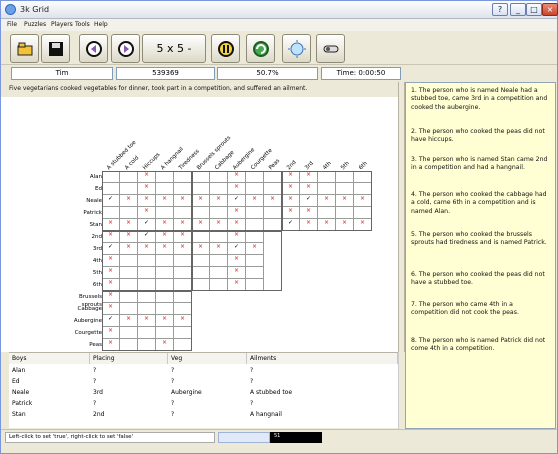  I want to click on timer-field: Time: 0:00:50, so click(361, 73).